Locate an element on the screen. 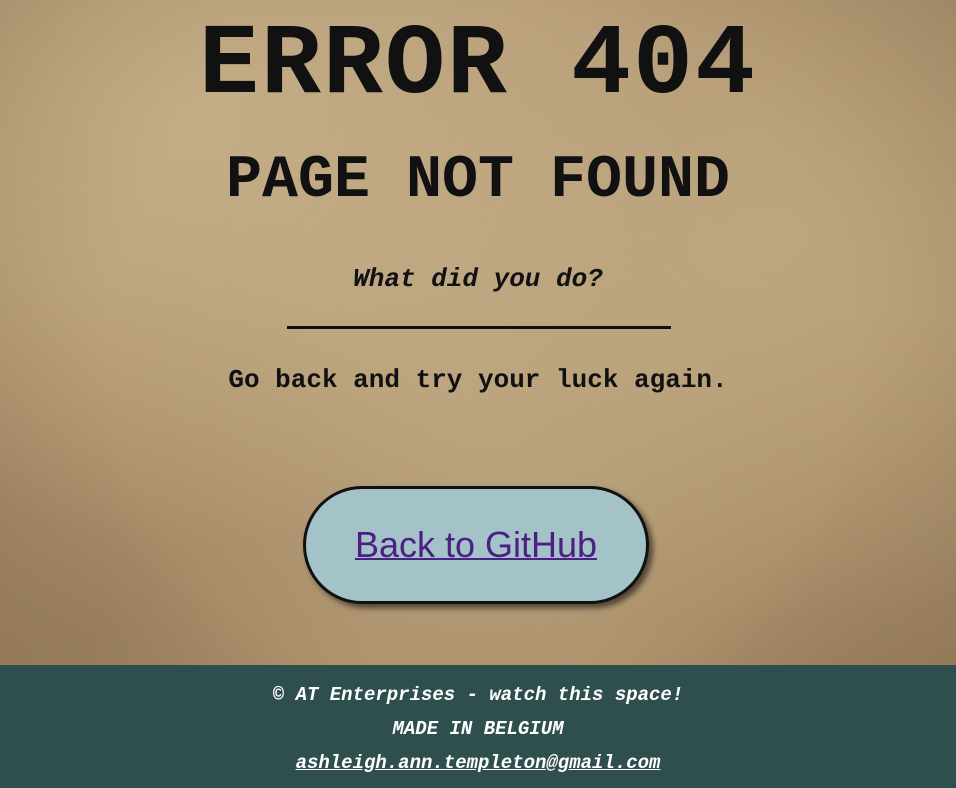  error-title: ERROR 404 is located at coordinates (478, 66).